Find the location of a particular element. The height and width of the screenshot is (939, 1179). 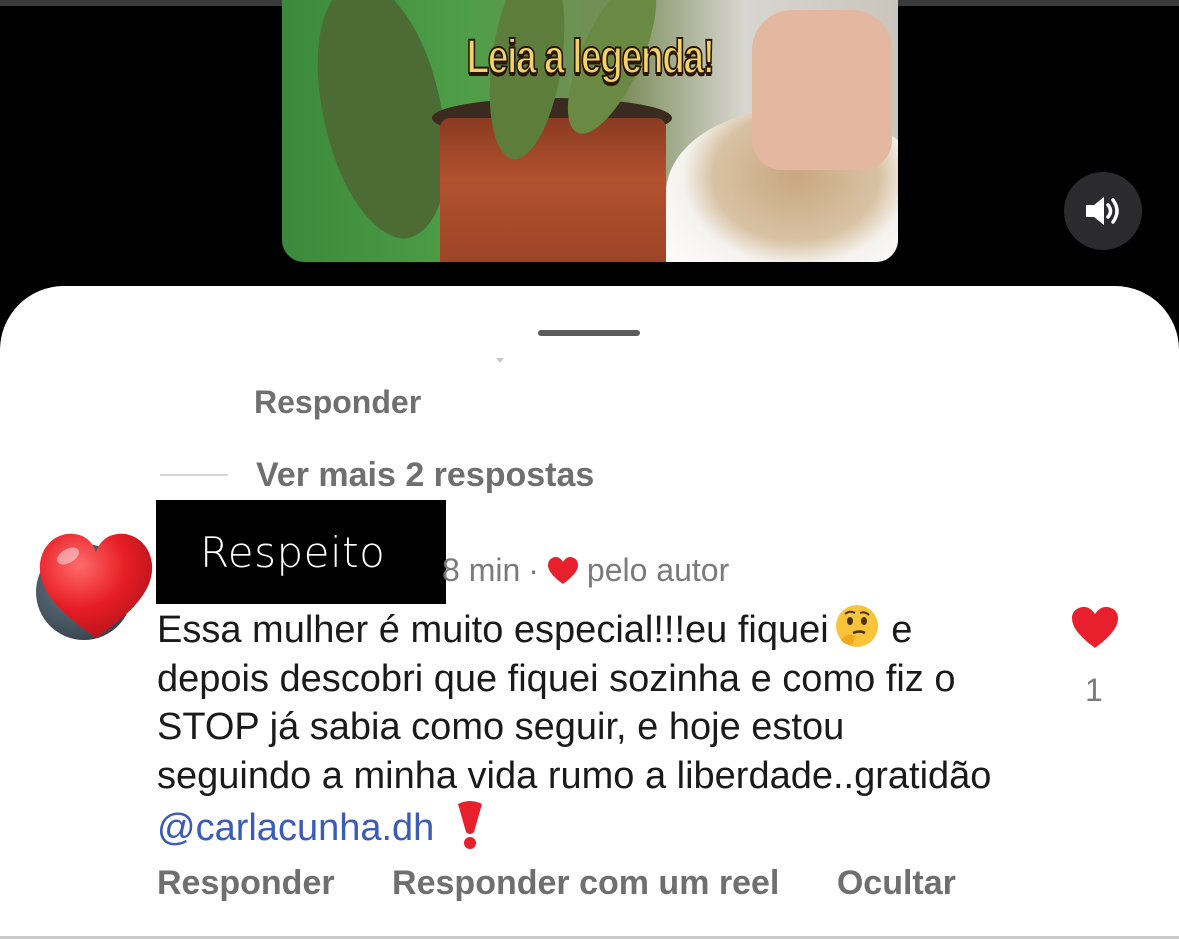

speaker-on-icon is located at coordinates (1102, 211).